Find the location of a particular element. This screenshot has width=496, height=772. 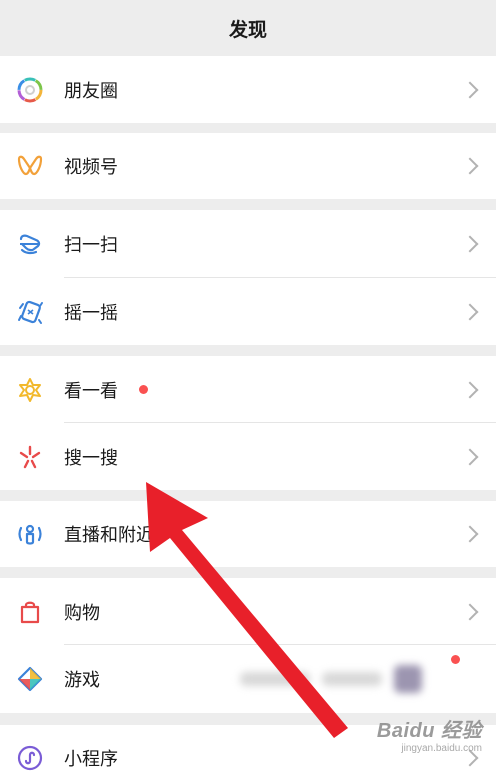

menu-item-shopping: 购物 is located at coordinates (248, 611).